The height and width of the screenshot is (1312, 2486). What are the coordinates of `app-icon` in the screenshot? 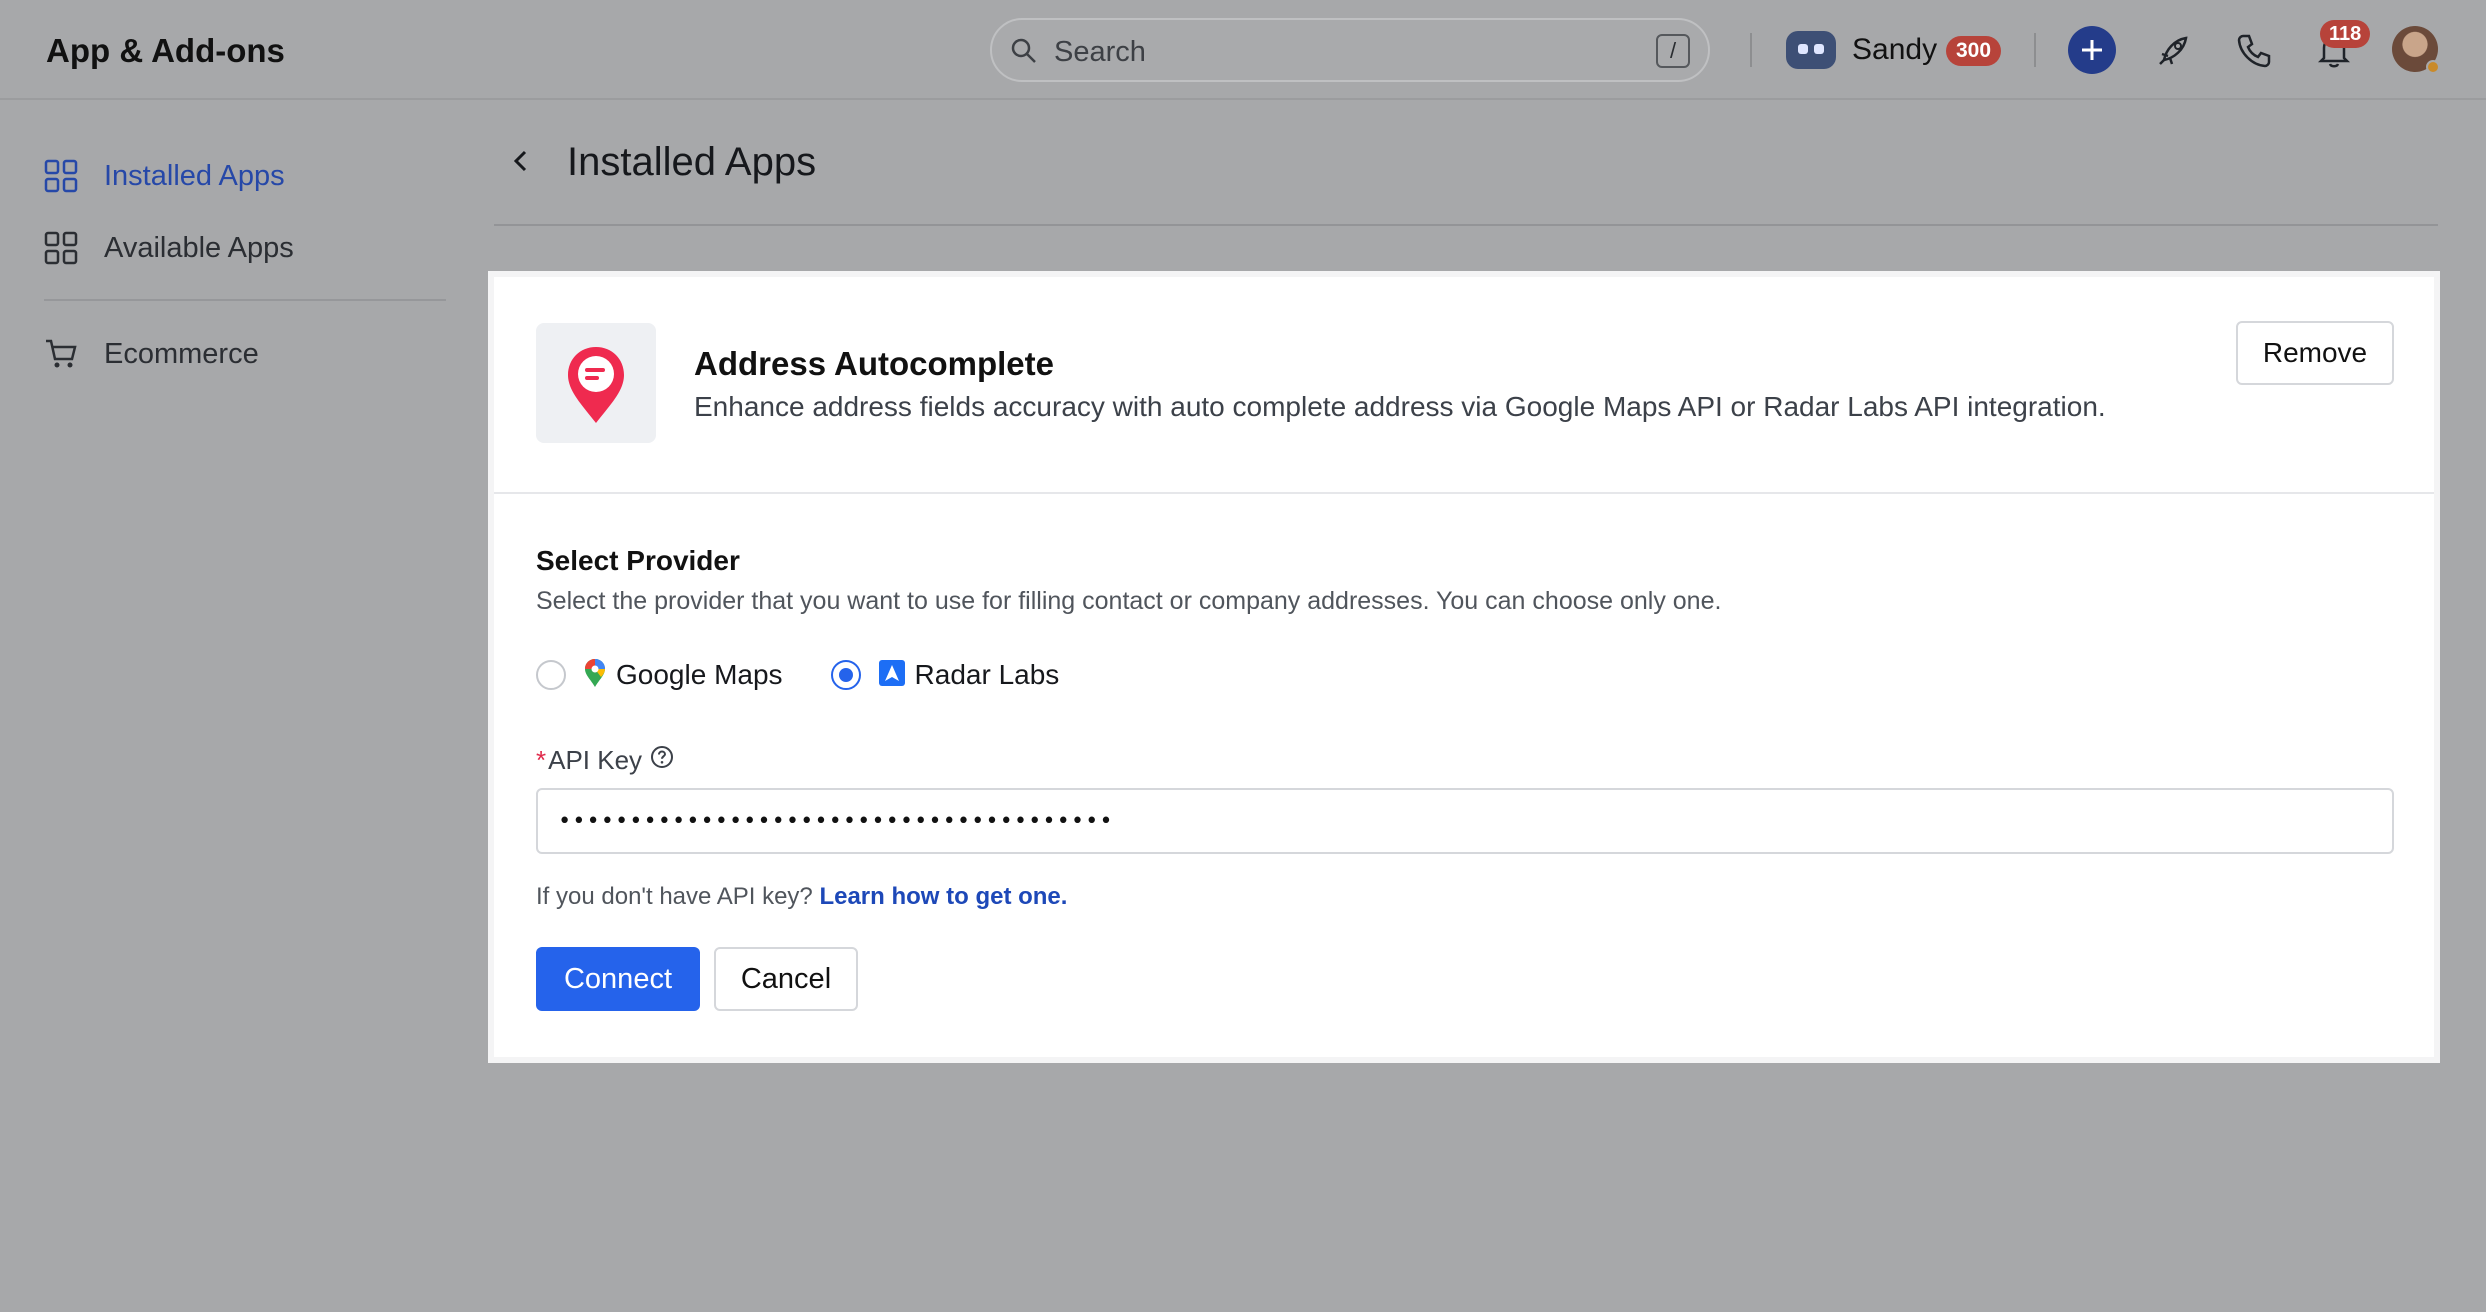 It's located at (596, 383).